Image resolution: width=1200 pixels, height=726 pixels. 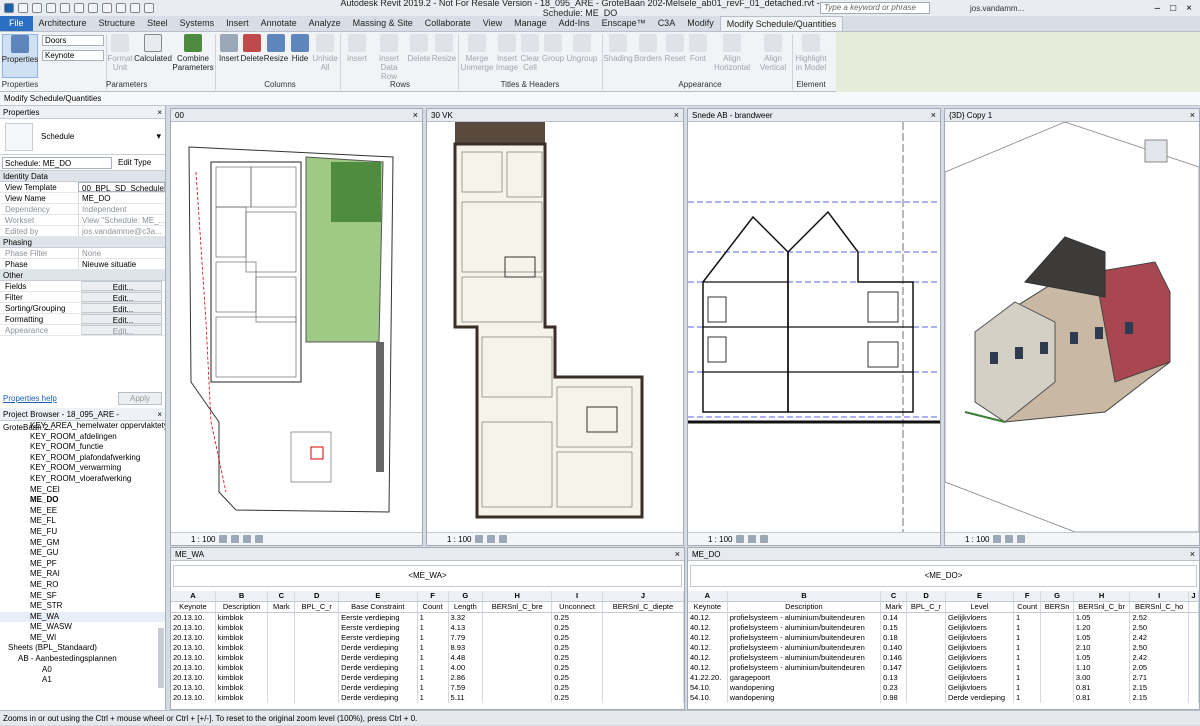 I want to click on table-cell: 0.18, so click(x=894, y=638).